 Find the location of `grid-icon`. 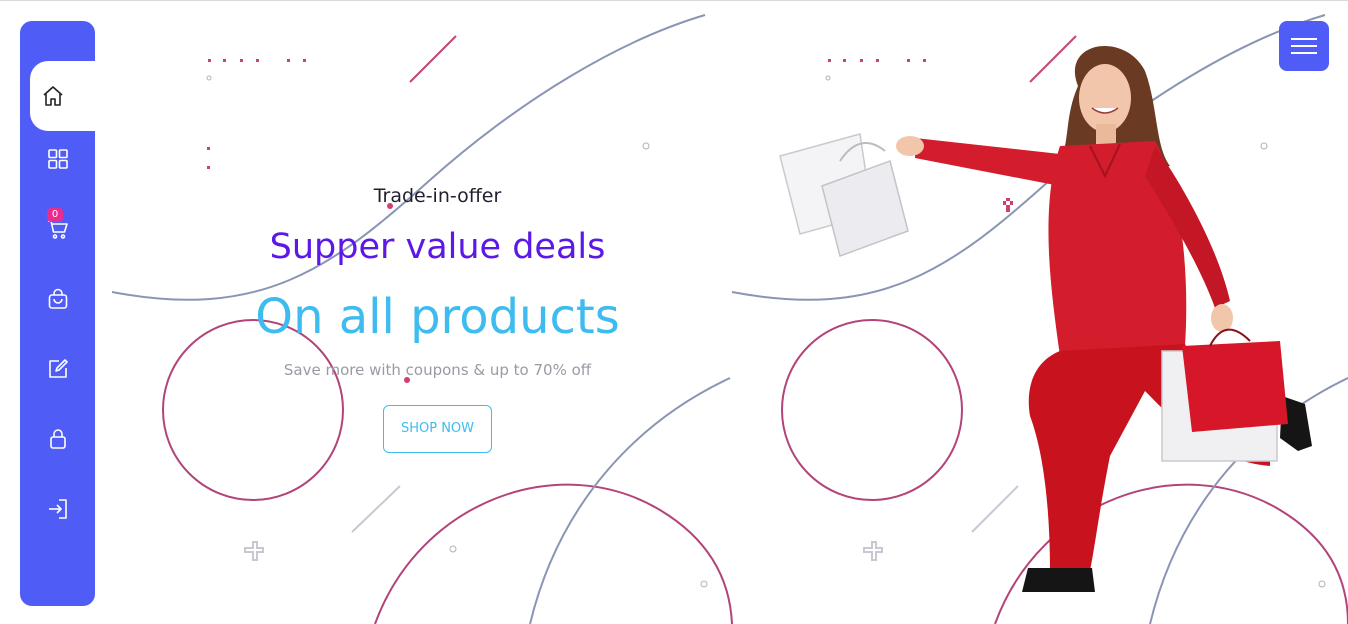

grid-icon is located at coordinates (57, 159).